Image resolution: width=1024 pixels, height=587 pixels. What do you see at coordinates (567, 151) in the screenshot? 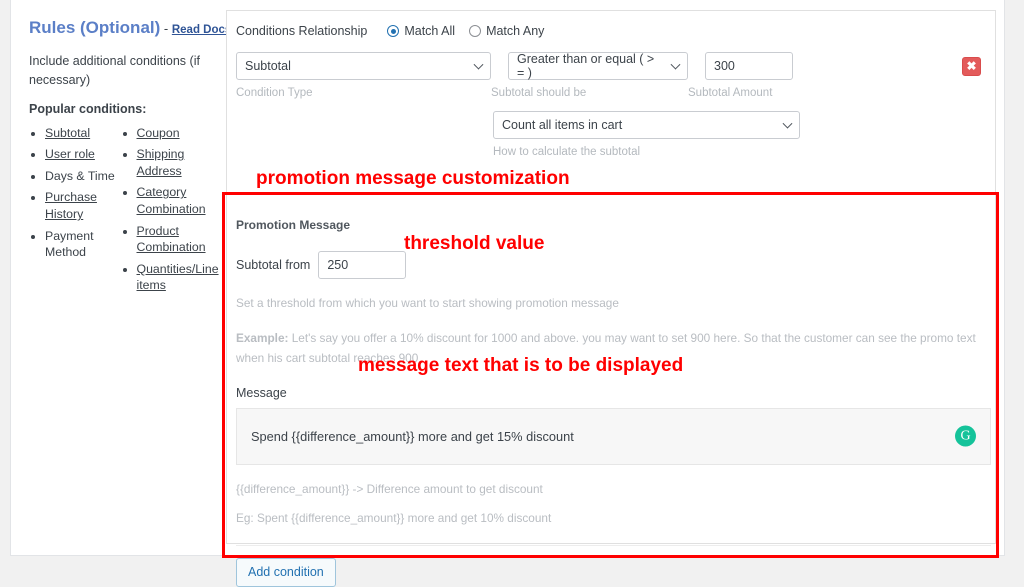
I see `calculation-method-hint: How to calculate the subtotal` at bounding box center [567, 151].